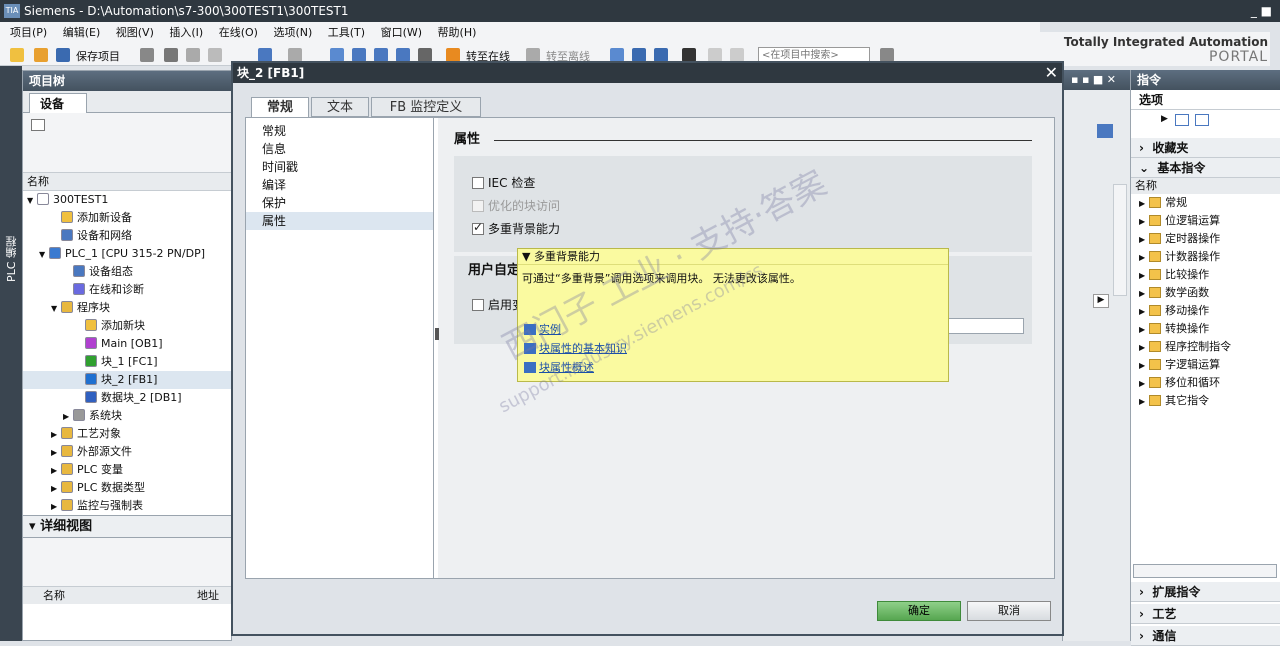 Image resolution: width=1280 pixels, height=646 pixels. I want to click on tree-item: Main [OB1], so click(127, 344).